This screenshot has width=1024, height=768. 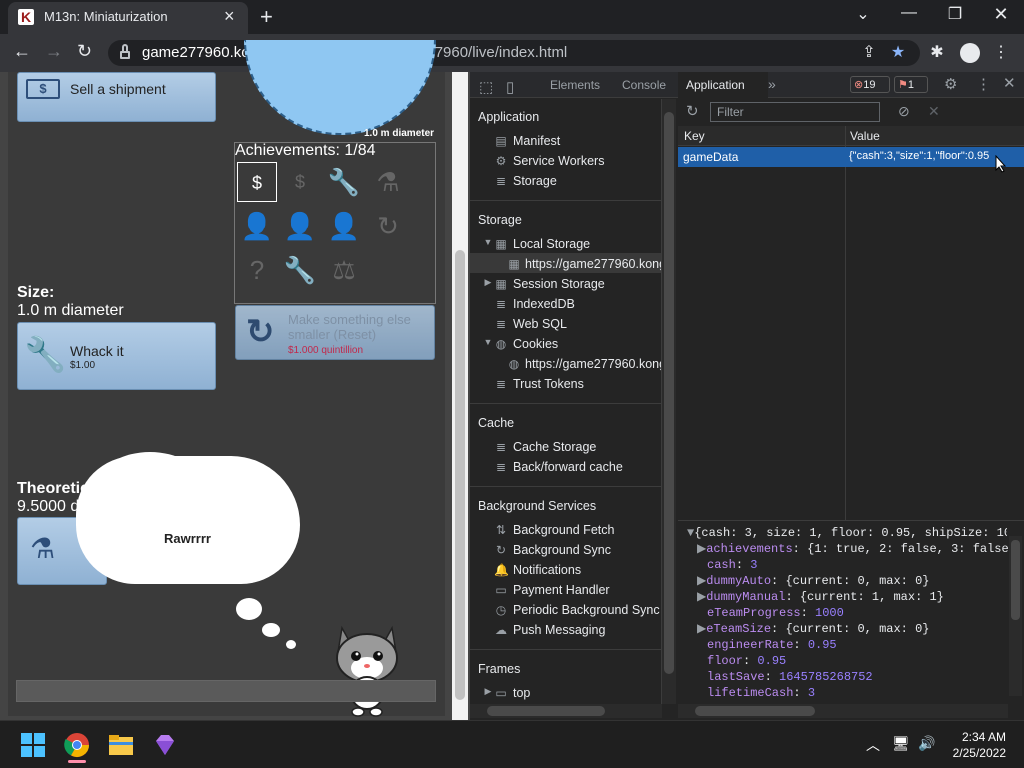 What do you see at coordinates (562, 550) in the screenshot?
I see `sidebar-item-background-sync: Background Sync` at bounding box center [562, 550].